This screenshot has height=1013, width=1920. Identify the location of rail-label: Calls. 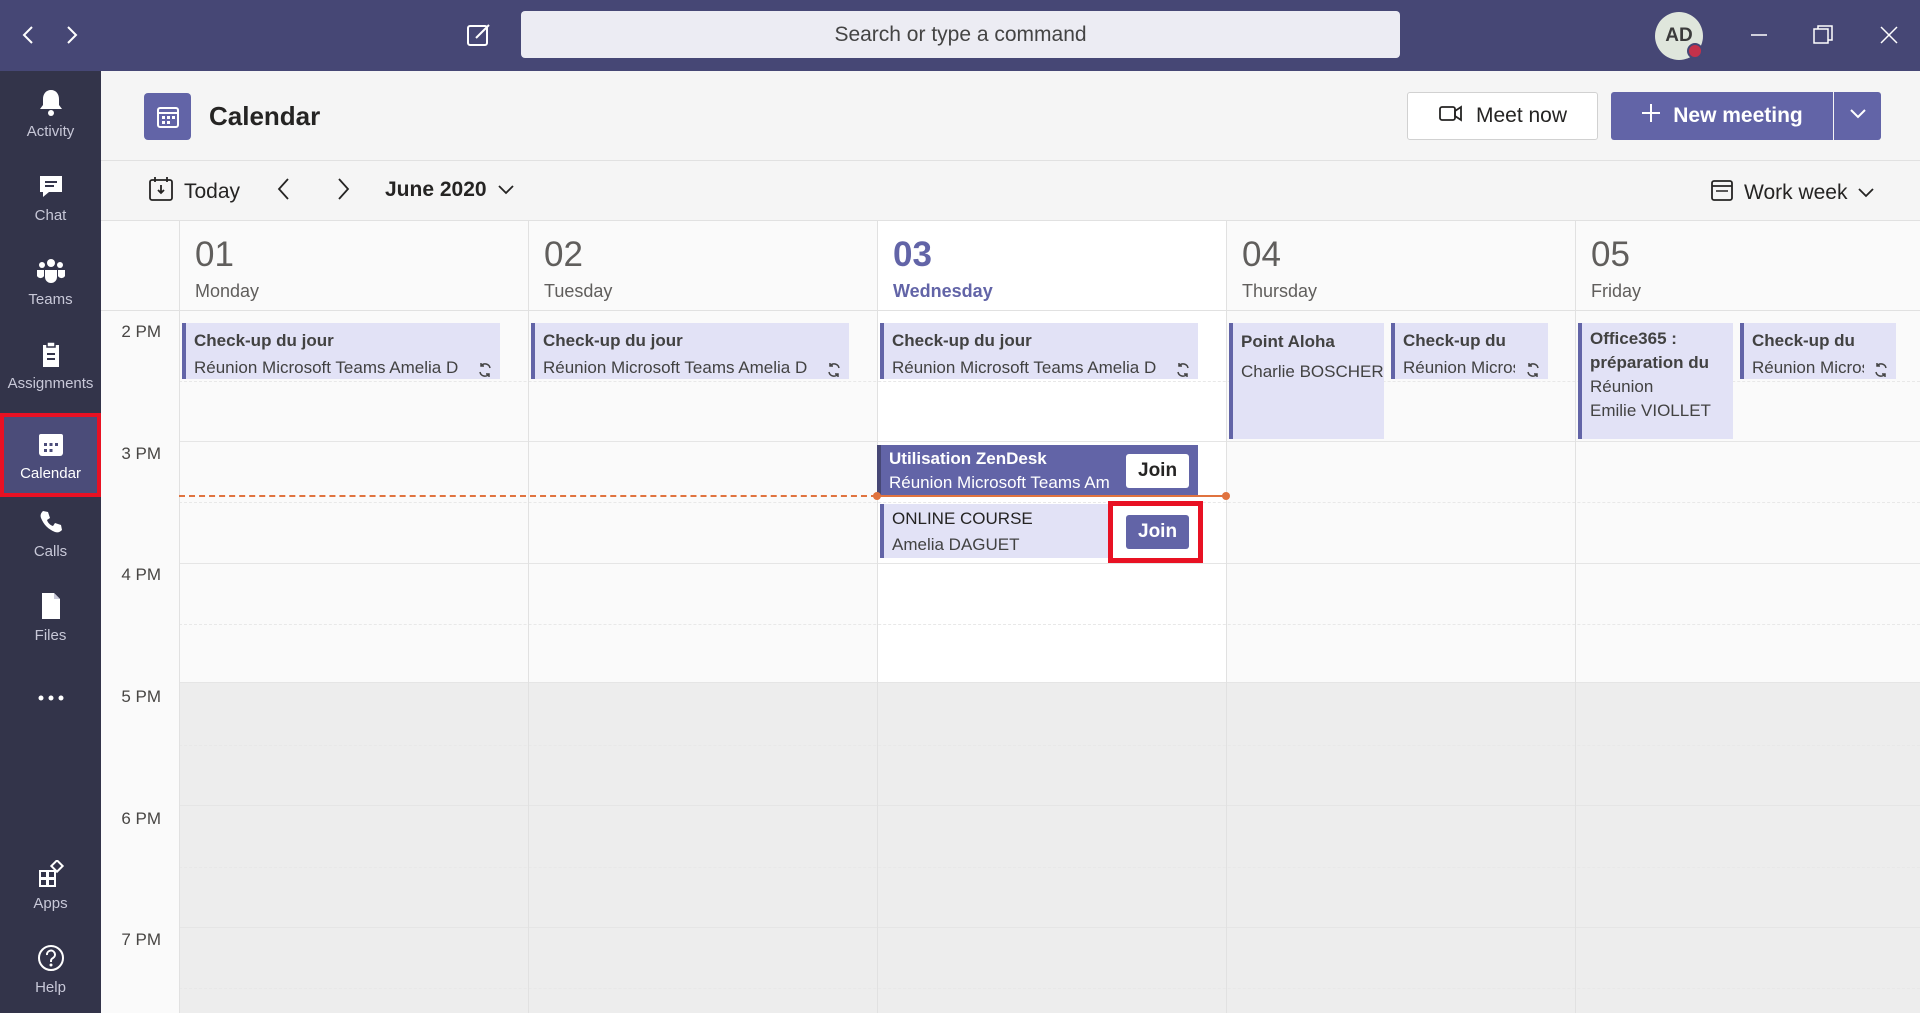
(50, 551).